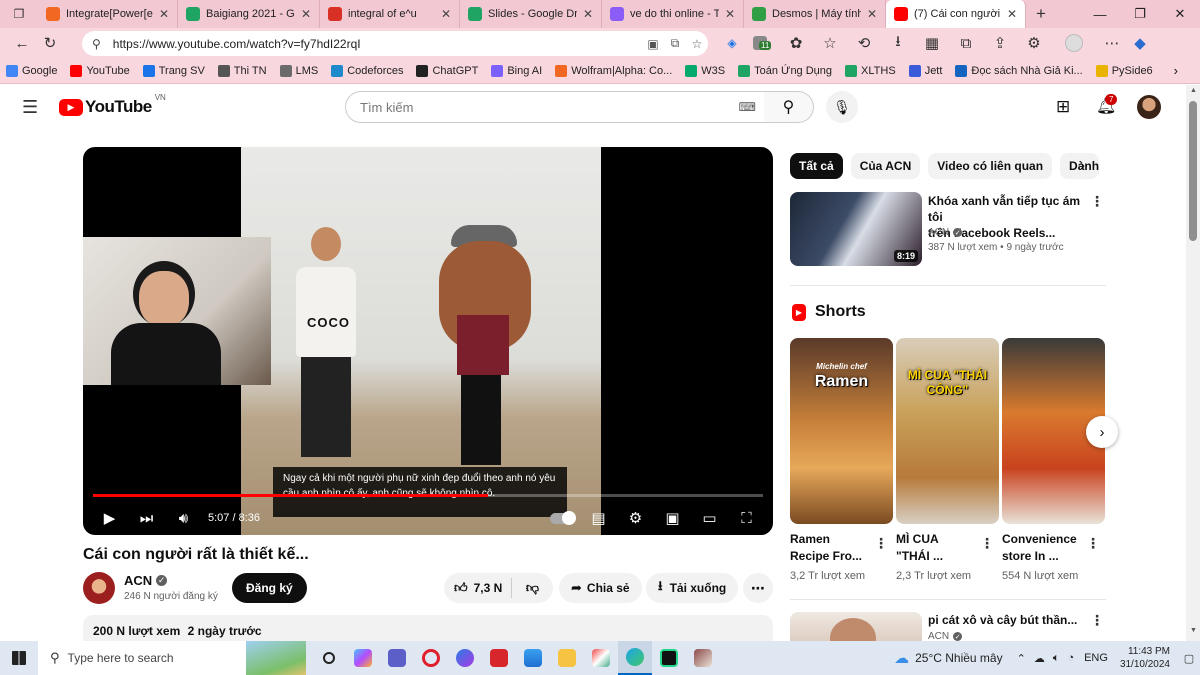  I want to click on apps-icon: ▦, so click(932, 43).